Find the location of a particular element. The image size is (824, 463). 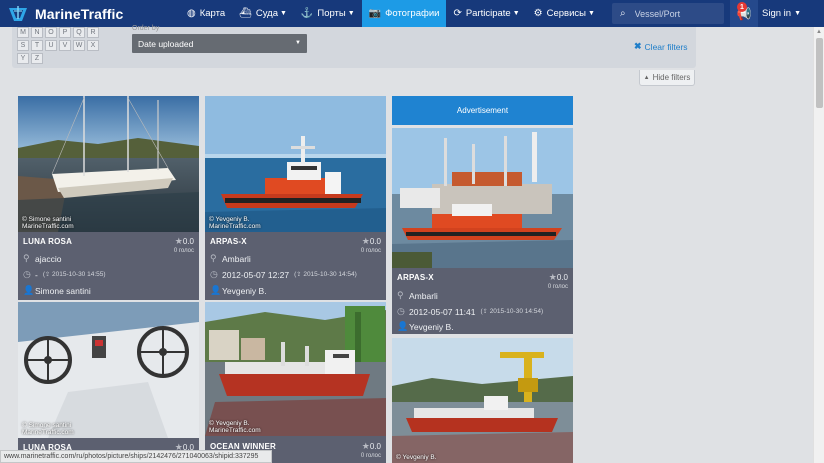

brand-logo: MarineTraffic is located at coordinates (90, 13).